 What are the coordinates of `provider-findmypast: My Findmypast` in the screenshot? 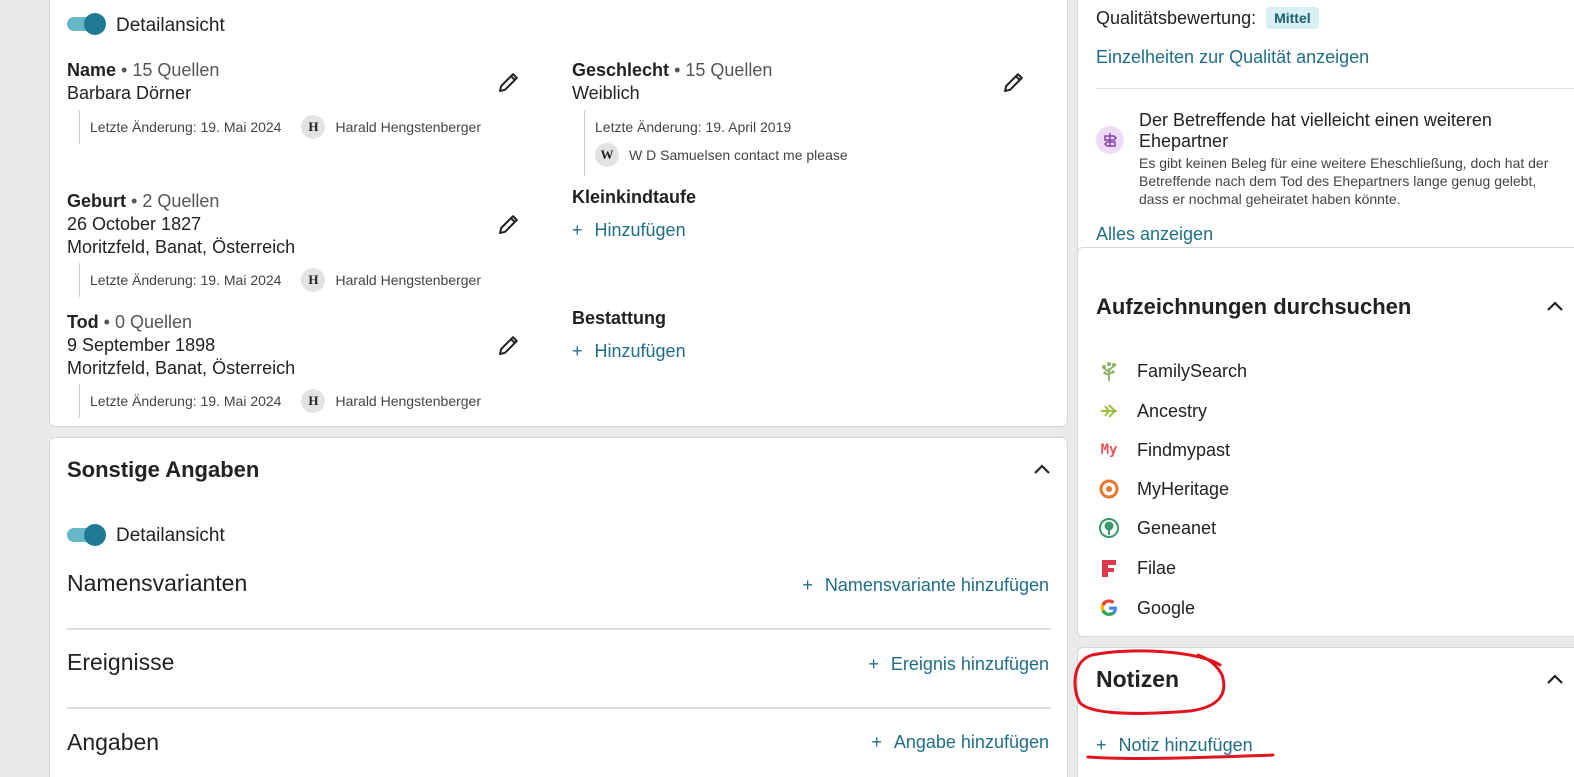 It's located at (1164, 450).